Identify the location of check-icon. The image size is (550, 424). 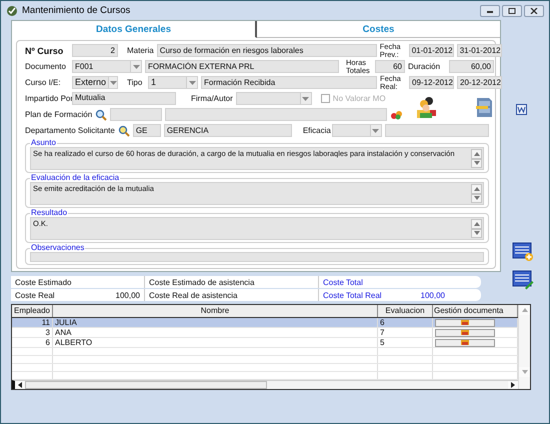
(12, 10).